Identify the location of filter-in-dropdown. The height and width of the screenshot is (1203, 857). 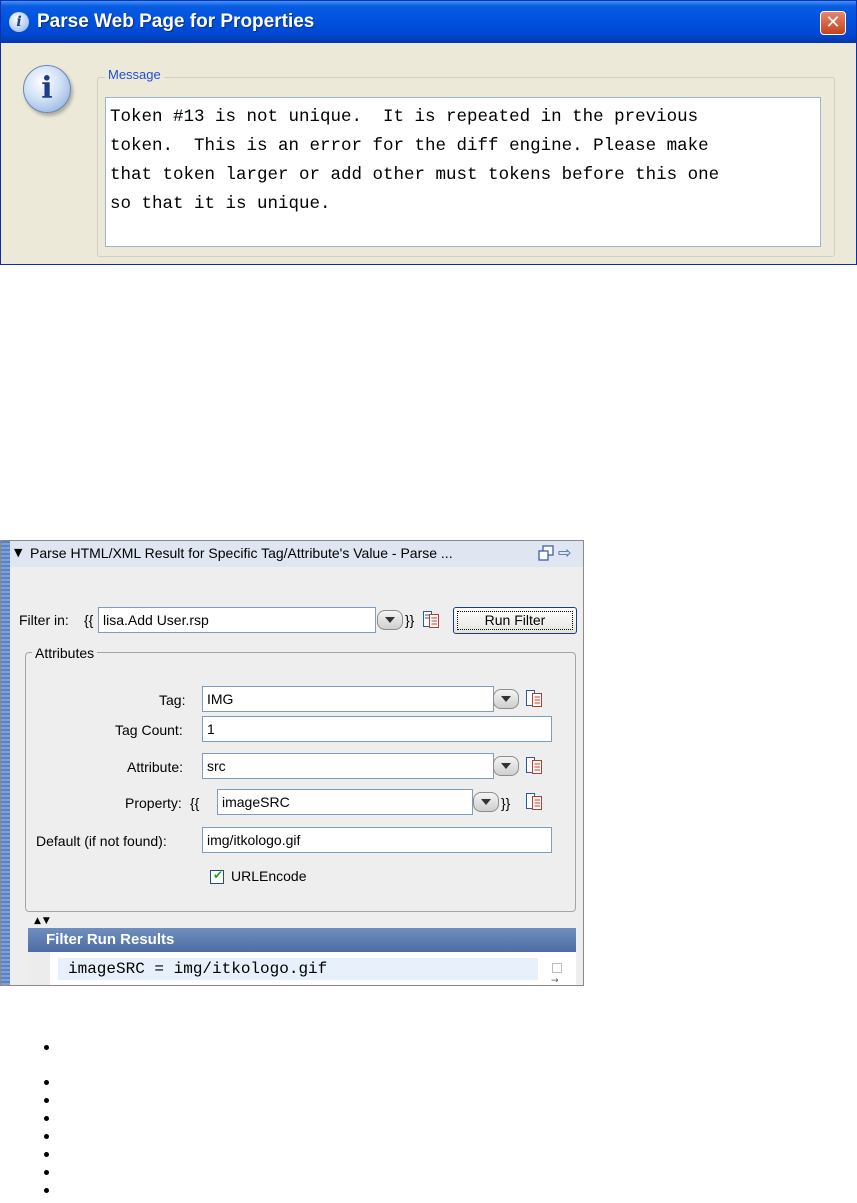
(390, 620).